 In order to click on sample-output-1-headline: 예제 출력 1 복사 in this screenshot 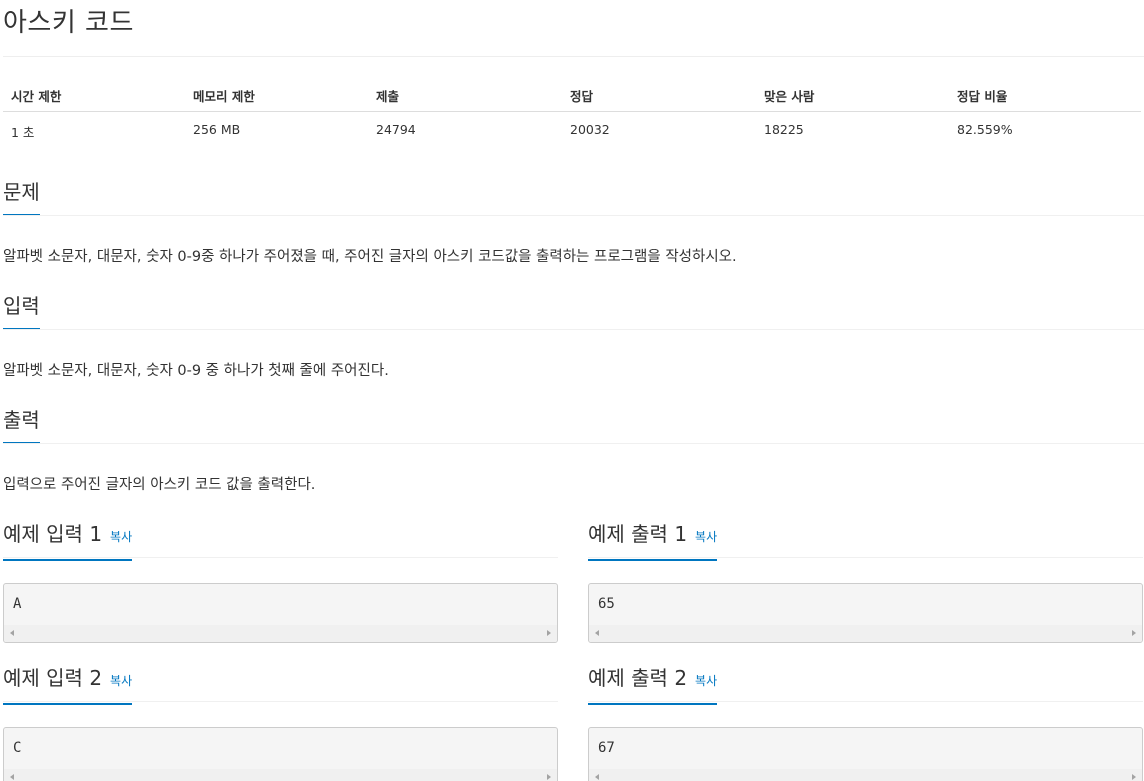, I will do `click(865, 540)`.